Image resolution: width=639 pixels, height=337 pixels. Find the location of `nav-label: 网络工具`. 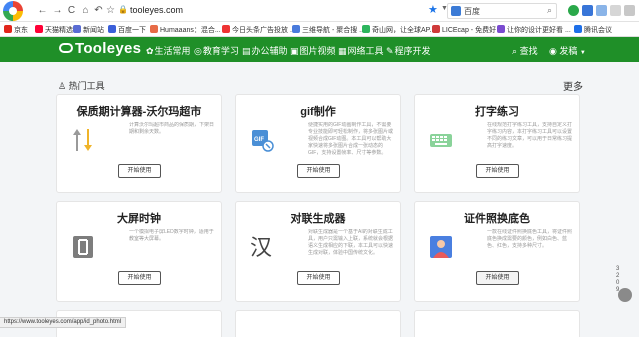

nav-label: 网络工具 is located at coordinates (365, 51).